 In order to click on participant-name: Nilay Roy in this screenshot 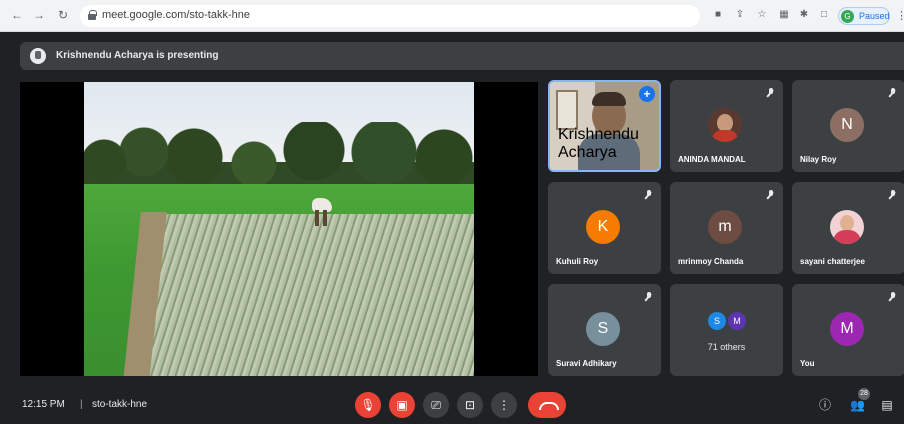, I will do `click(818, 159)`.